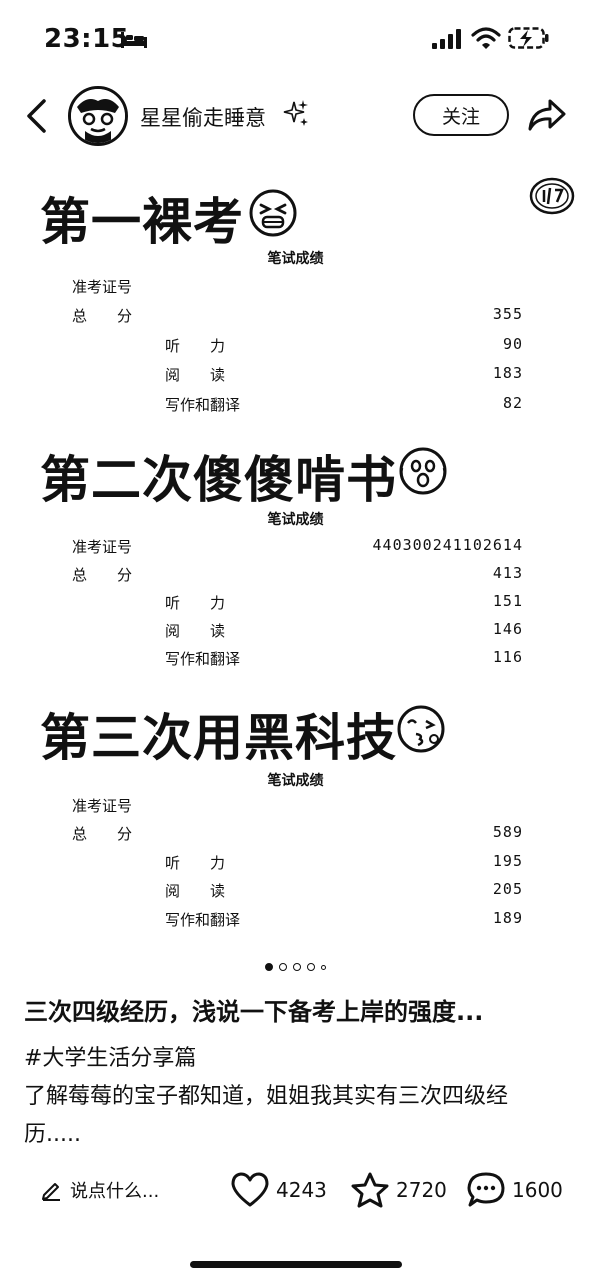 The height and width of the screenshot is (1280, 591). I want to click on row-value-reading: 205, so click(507, 889).